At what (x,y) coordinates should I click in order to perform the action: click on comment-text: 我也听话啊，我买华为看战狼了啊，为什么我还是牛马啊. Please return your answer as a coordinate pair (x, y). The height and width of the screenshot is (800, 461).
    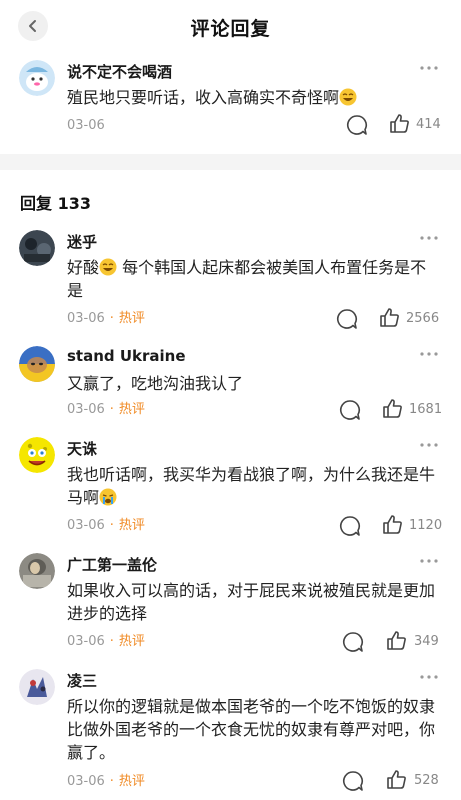
    Looking at the image, I should click on (253, 486).